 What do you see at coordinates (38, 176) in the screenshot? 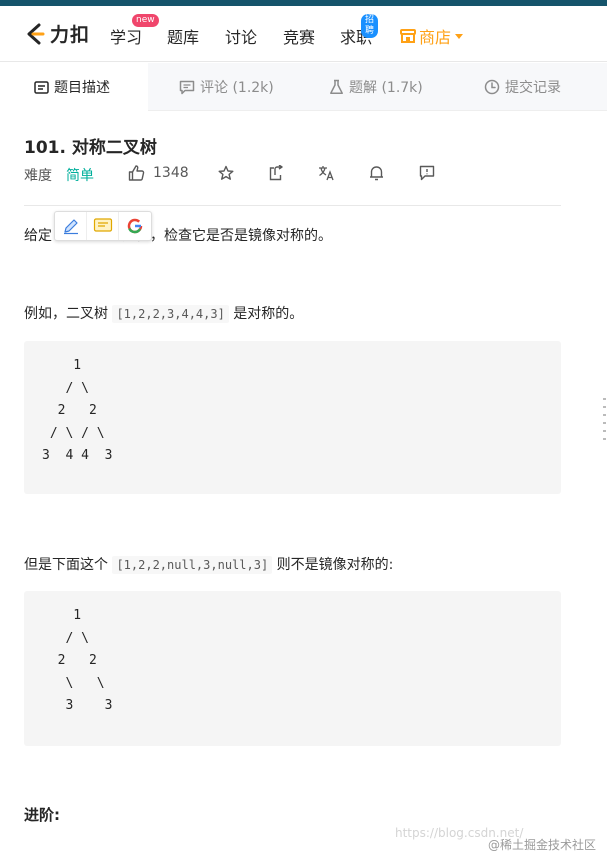
I see `difficulty-label: 难度` at bounding box center [38, 176].